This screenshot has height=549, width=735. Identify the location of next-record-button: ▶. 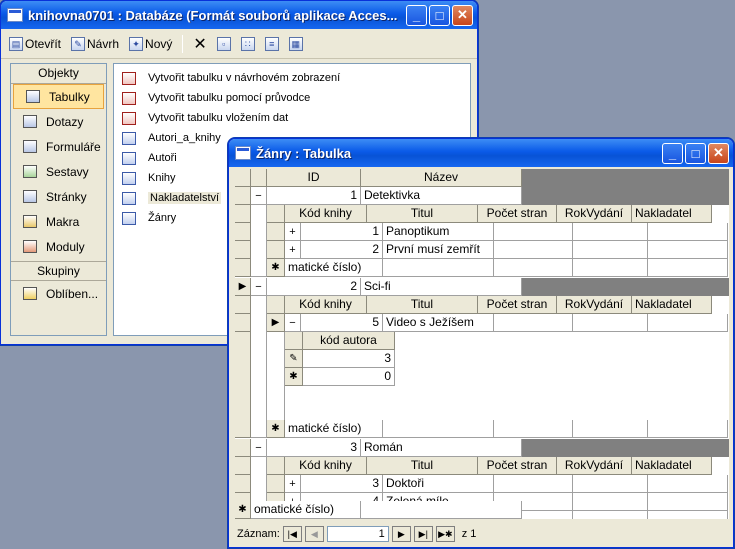
(401, 534).